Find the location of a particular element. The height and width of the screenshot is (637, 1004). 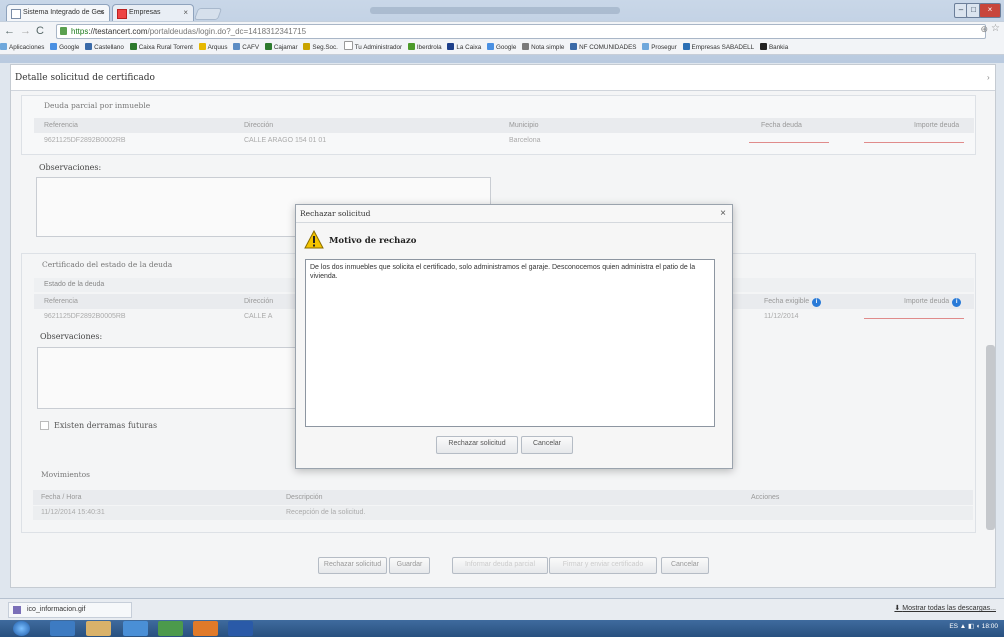

col-address: Dirección is located at coordinates (259, 125).